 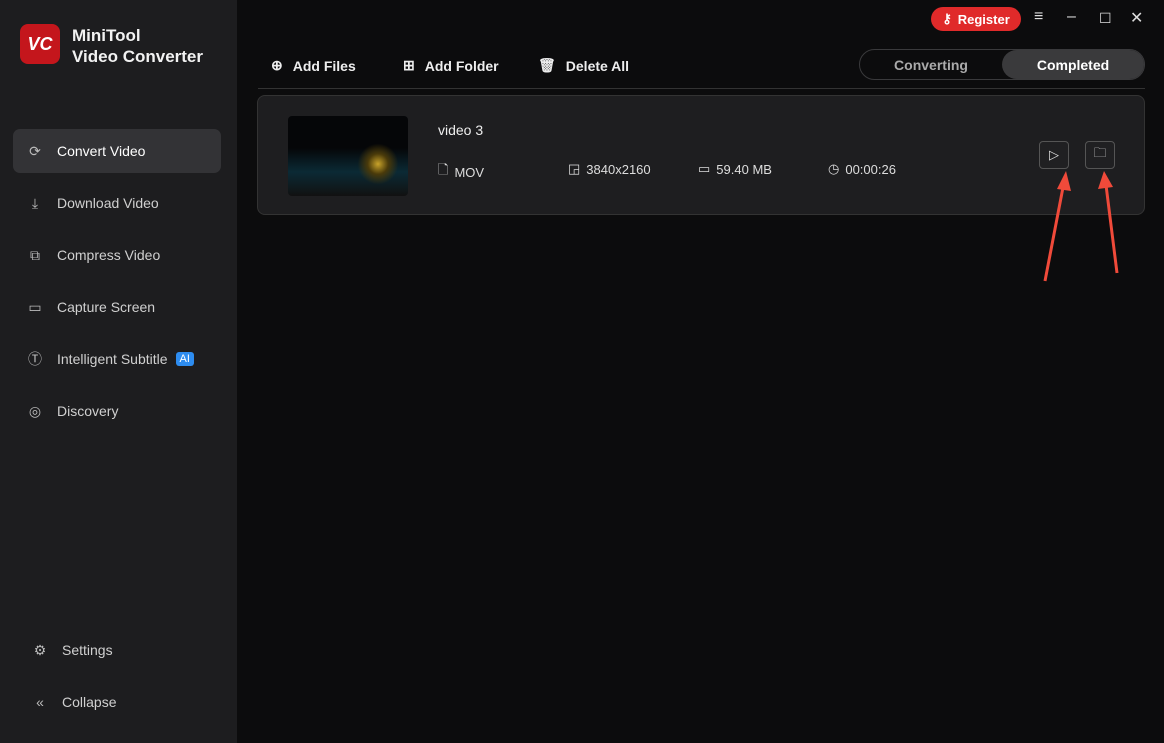 I want to click on app-logo: VC, so click(x=40, y=44).